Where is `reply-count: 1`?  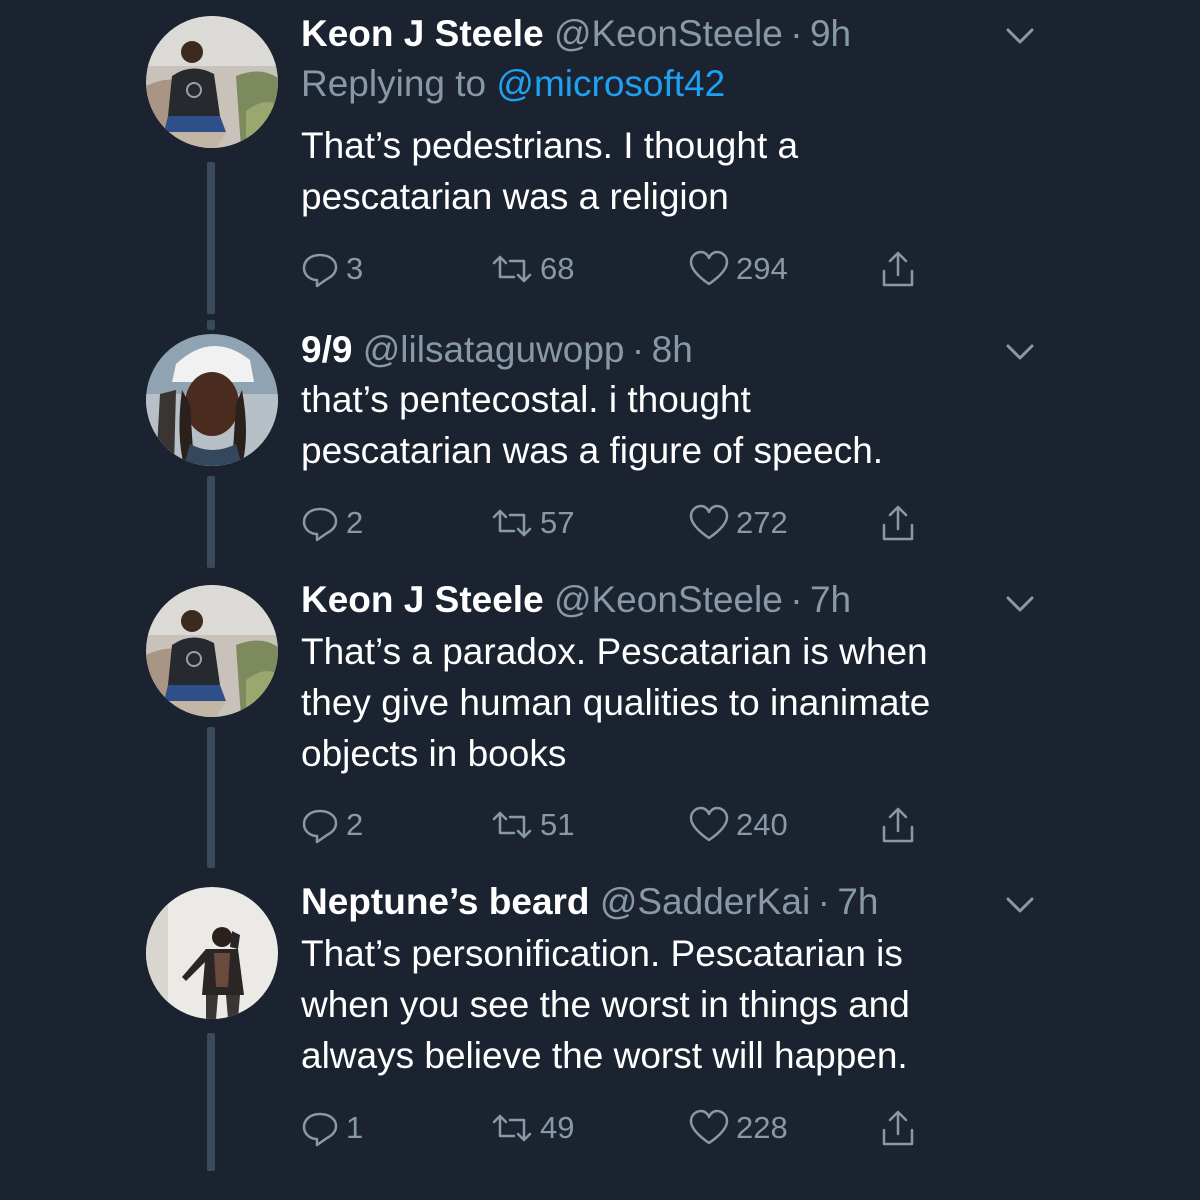 reply-count: 1 is located at coordinates (355, 1127).